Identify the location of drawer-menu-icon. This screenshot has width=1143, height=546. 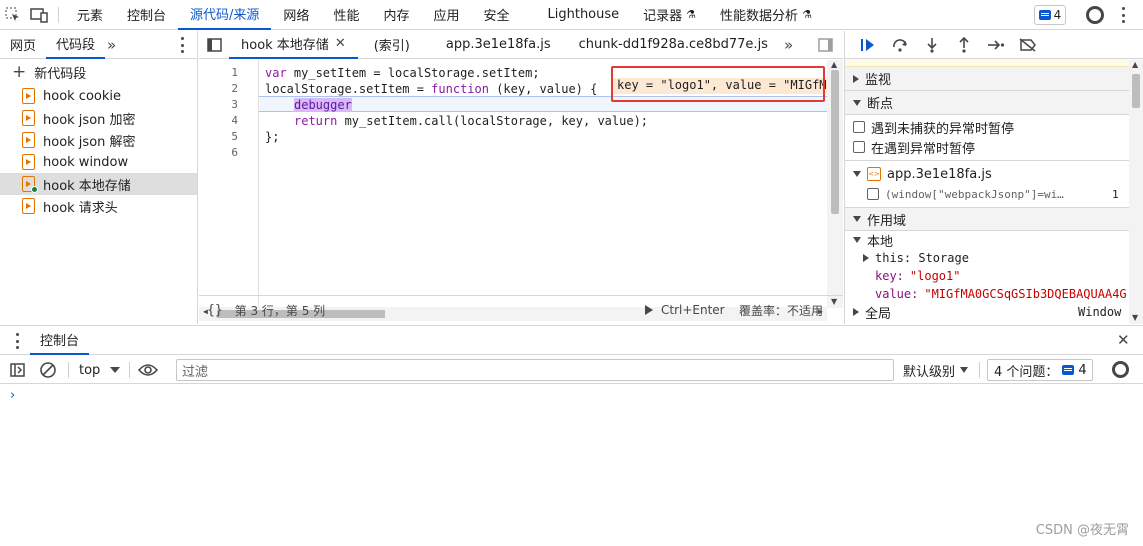
(17, 341).